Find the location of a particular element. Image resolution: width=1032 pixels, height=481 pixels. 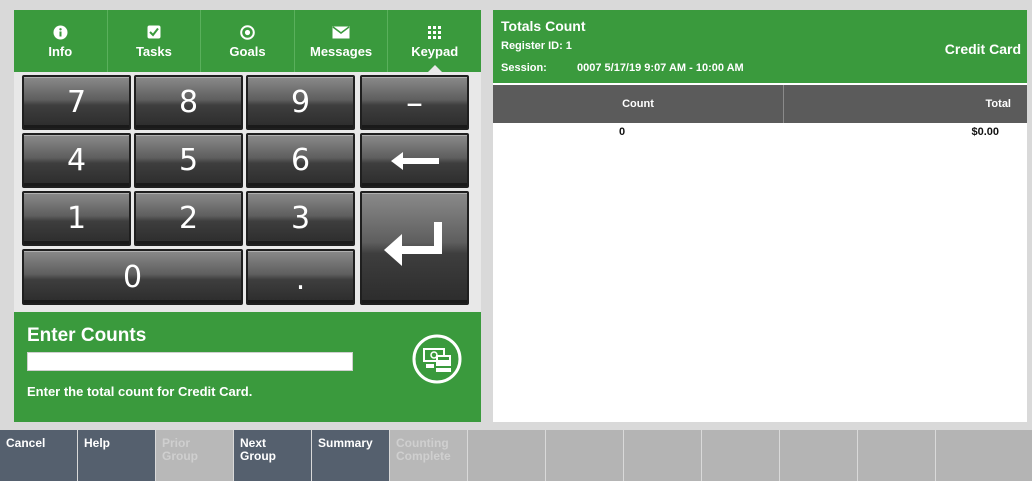

cash-register-icon is located at coordinates (437, 361).